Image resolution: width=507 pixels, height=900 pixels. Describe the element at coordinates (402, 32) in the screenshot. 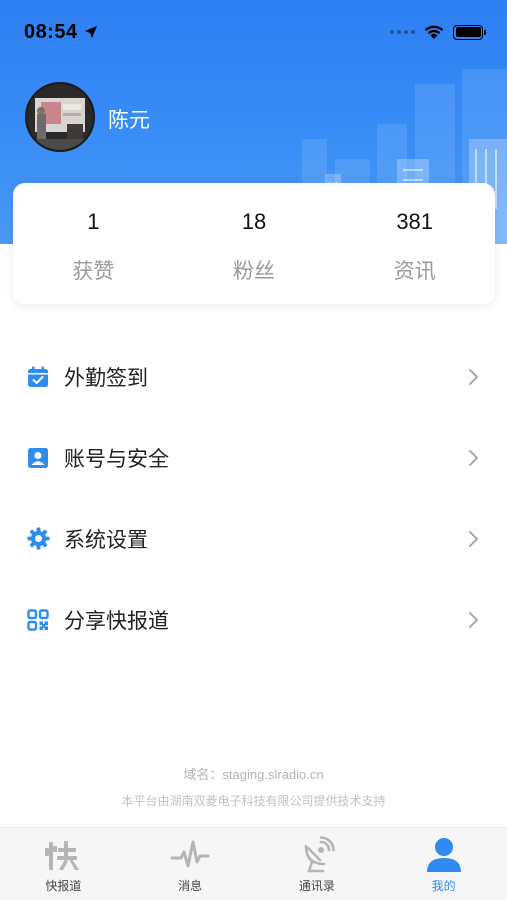

I see `signal-icon` at that location.